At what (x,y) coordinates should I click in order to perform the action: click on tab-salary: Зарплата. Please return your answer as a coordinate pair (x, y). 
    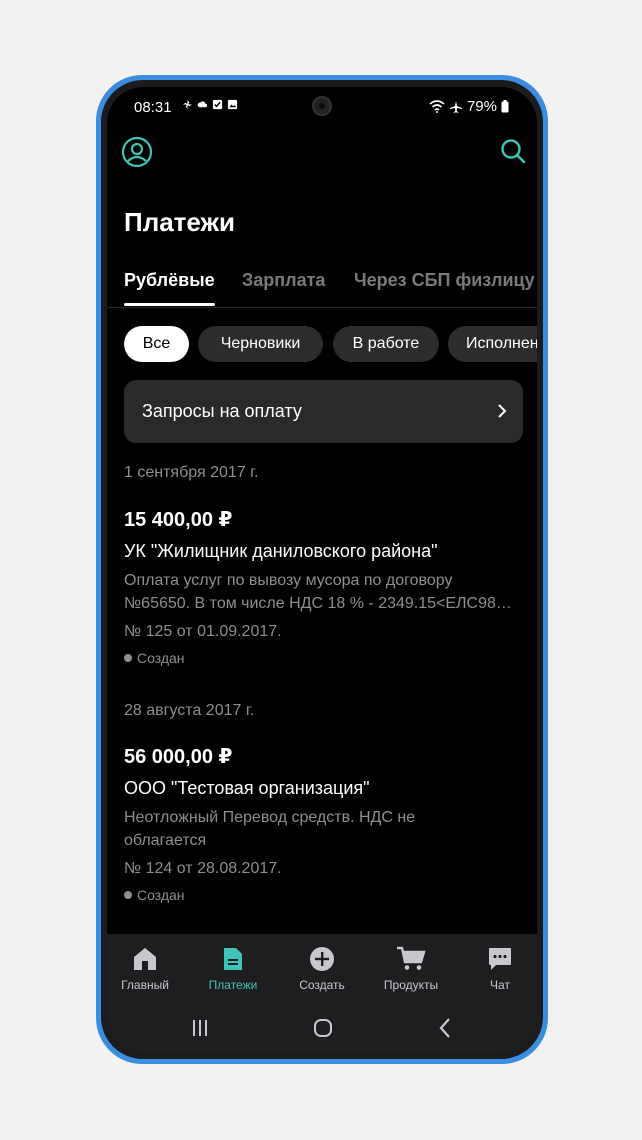
    Looking at the image, I should click on (283, 280).